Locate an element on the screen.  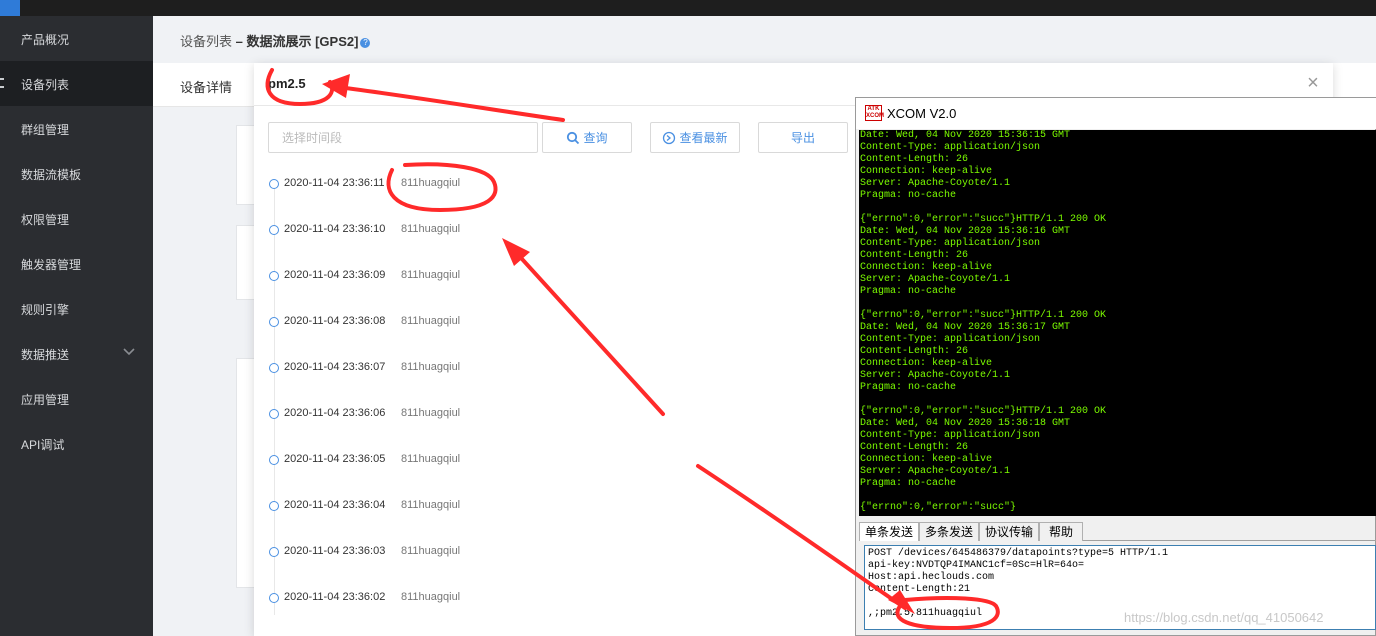
refresh-icon is located at coordinates (669, 137).